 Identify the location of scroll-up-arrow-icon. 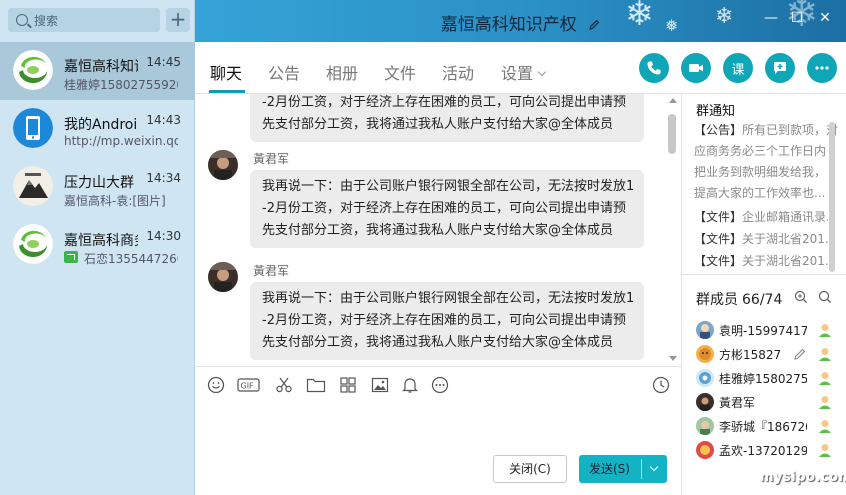
(673, 100).